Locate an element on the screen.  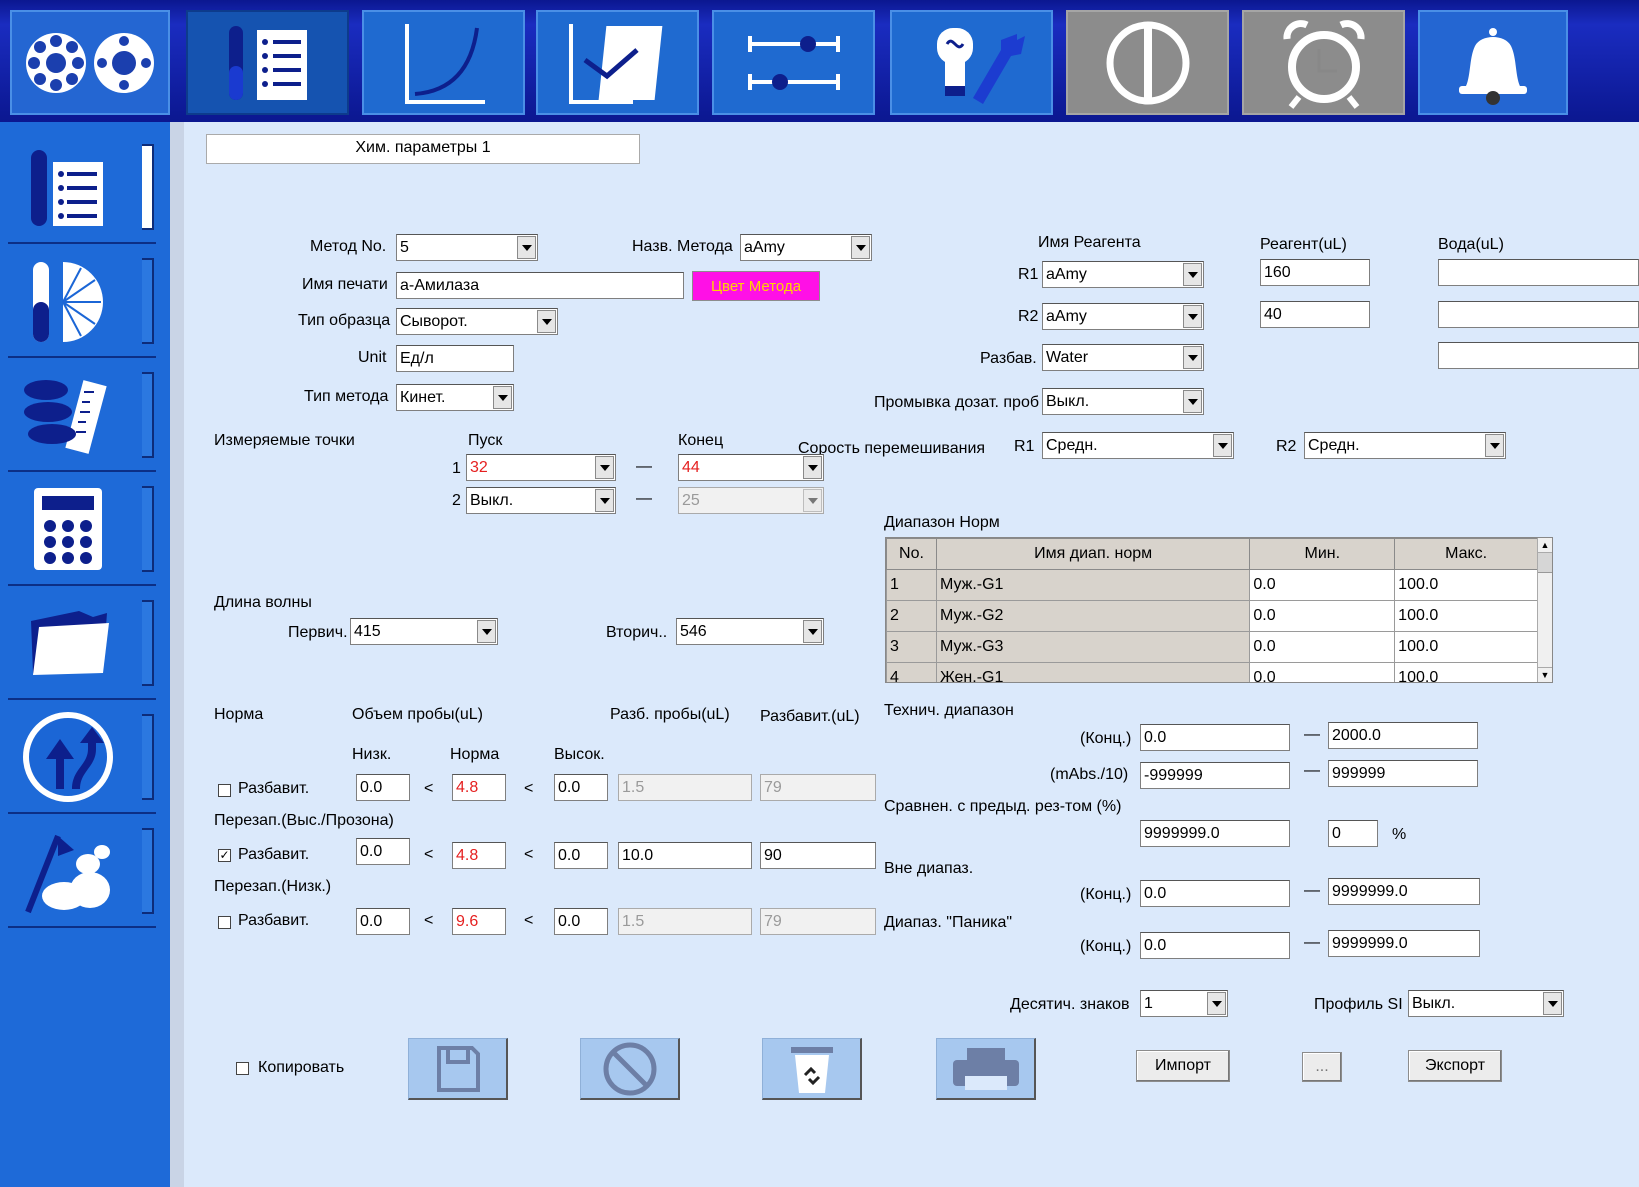
si-profile-select: Выкл. is located at coordinates (1486, 1003).